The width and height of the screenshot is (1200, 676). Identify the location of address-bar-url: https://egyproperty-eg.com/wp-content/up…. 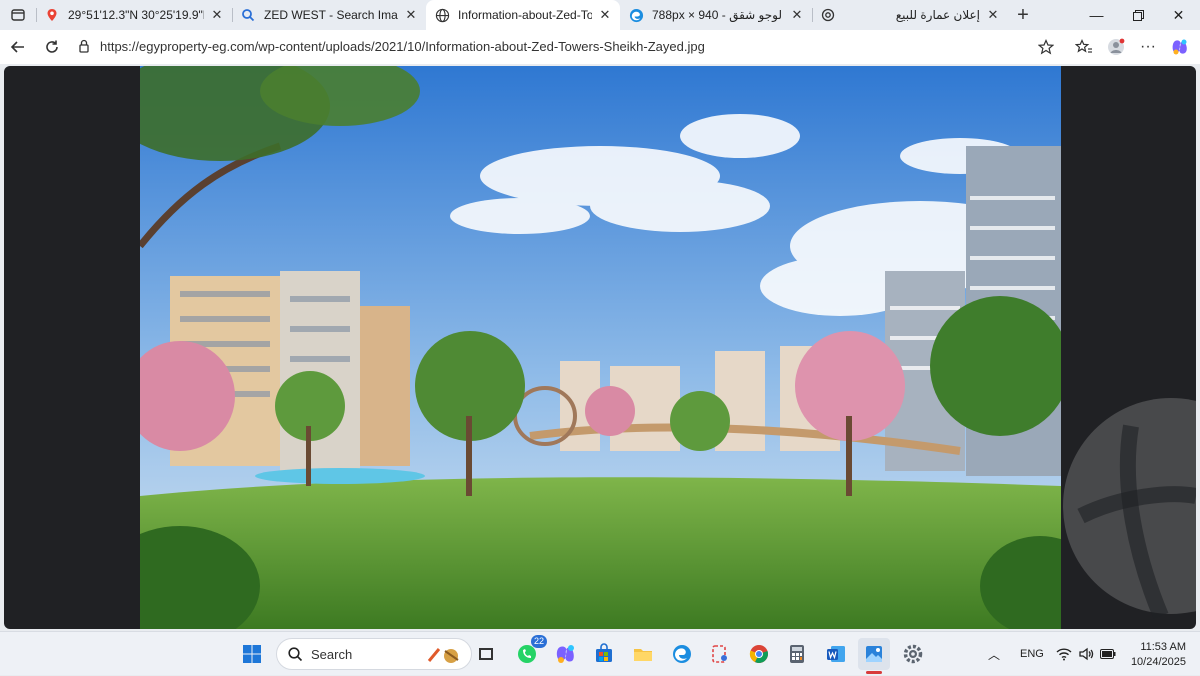
(402, 47).